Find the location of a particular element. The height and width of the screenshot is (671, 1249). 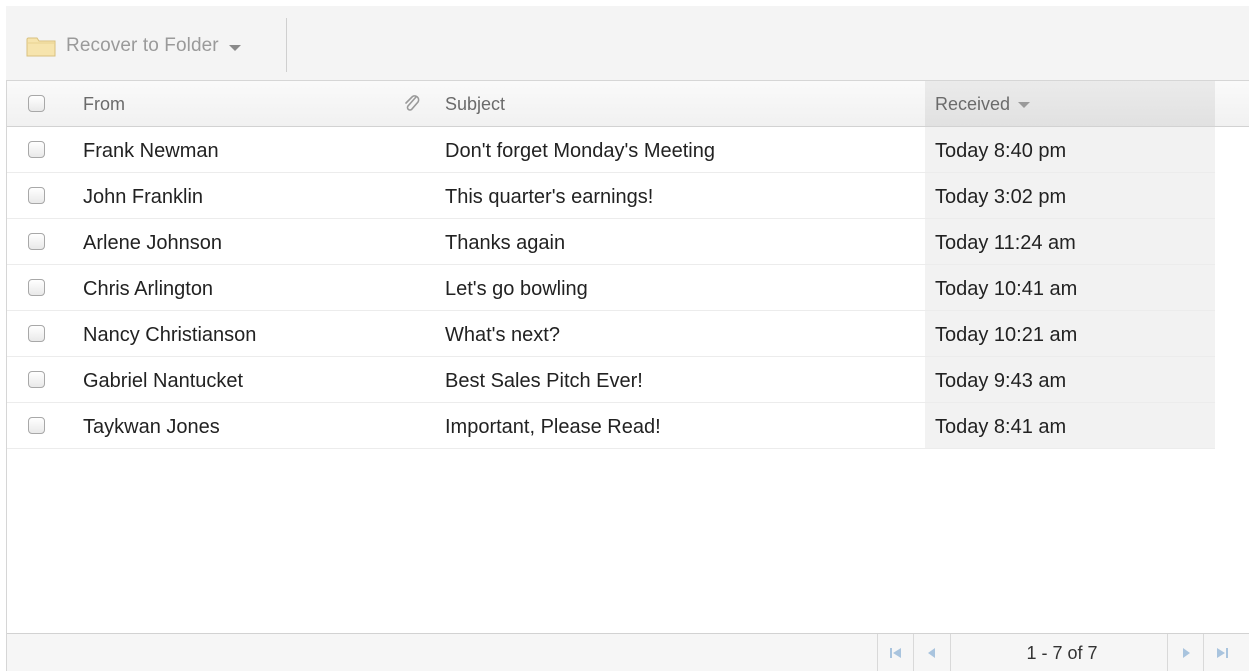

subject-cell: What's next? is located at coordinates (502, 335).